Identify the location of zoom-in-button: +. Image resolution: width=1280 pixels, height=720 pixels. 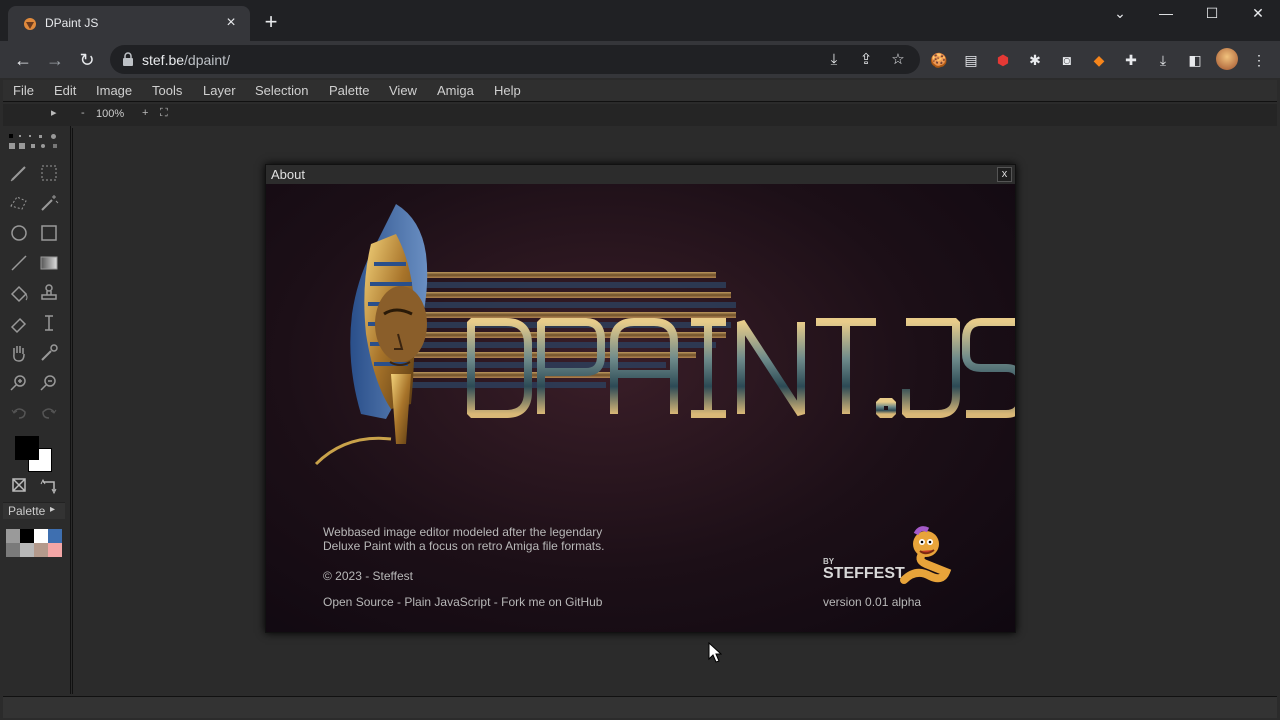
(145, 113).